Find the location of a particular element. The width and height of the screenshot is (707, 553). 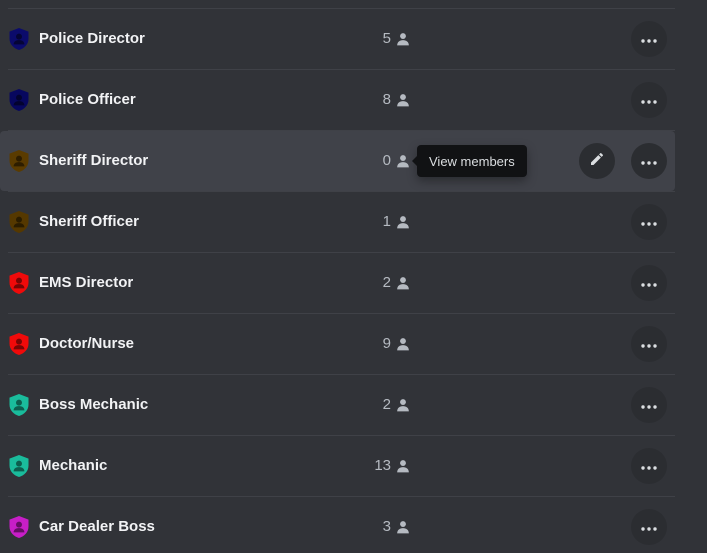

role-row: Doctor/Nurse 9 is located at coordinates (337, 344).